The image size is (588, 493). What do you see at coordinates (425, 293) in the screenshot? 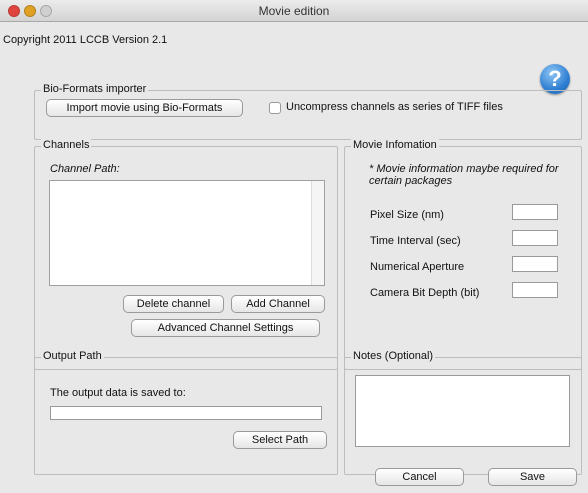
I see `camera-bit-depth-label: Camera Bit Depth (bit)` at bounding box center [425, 293].